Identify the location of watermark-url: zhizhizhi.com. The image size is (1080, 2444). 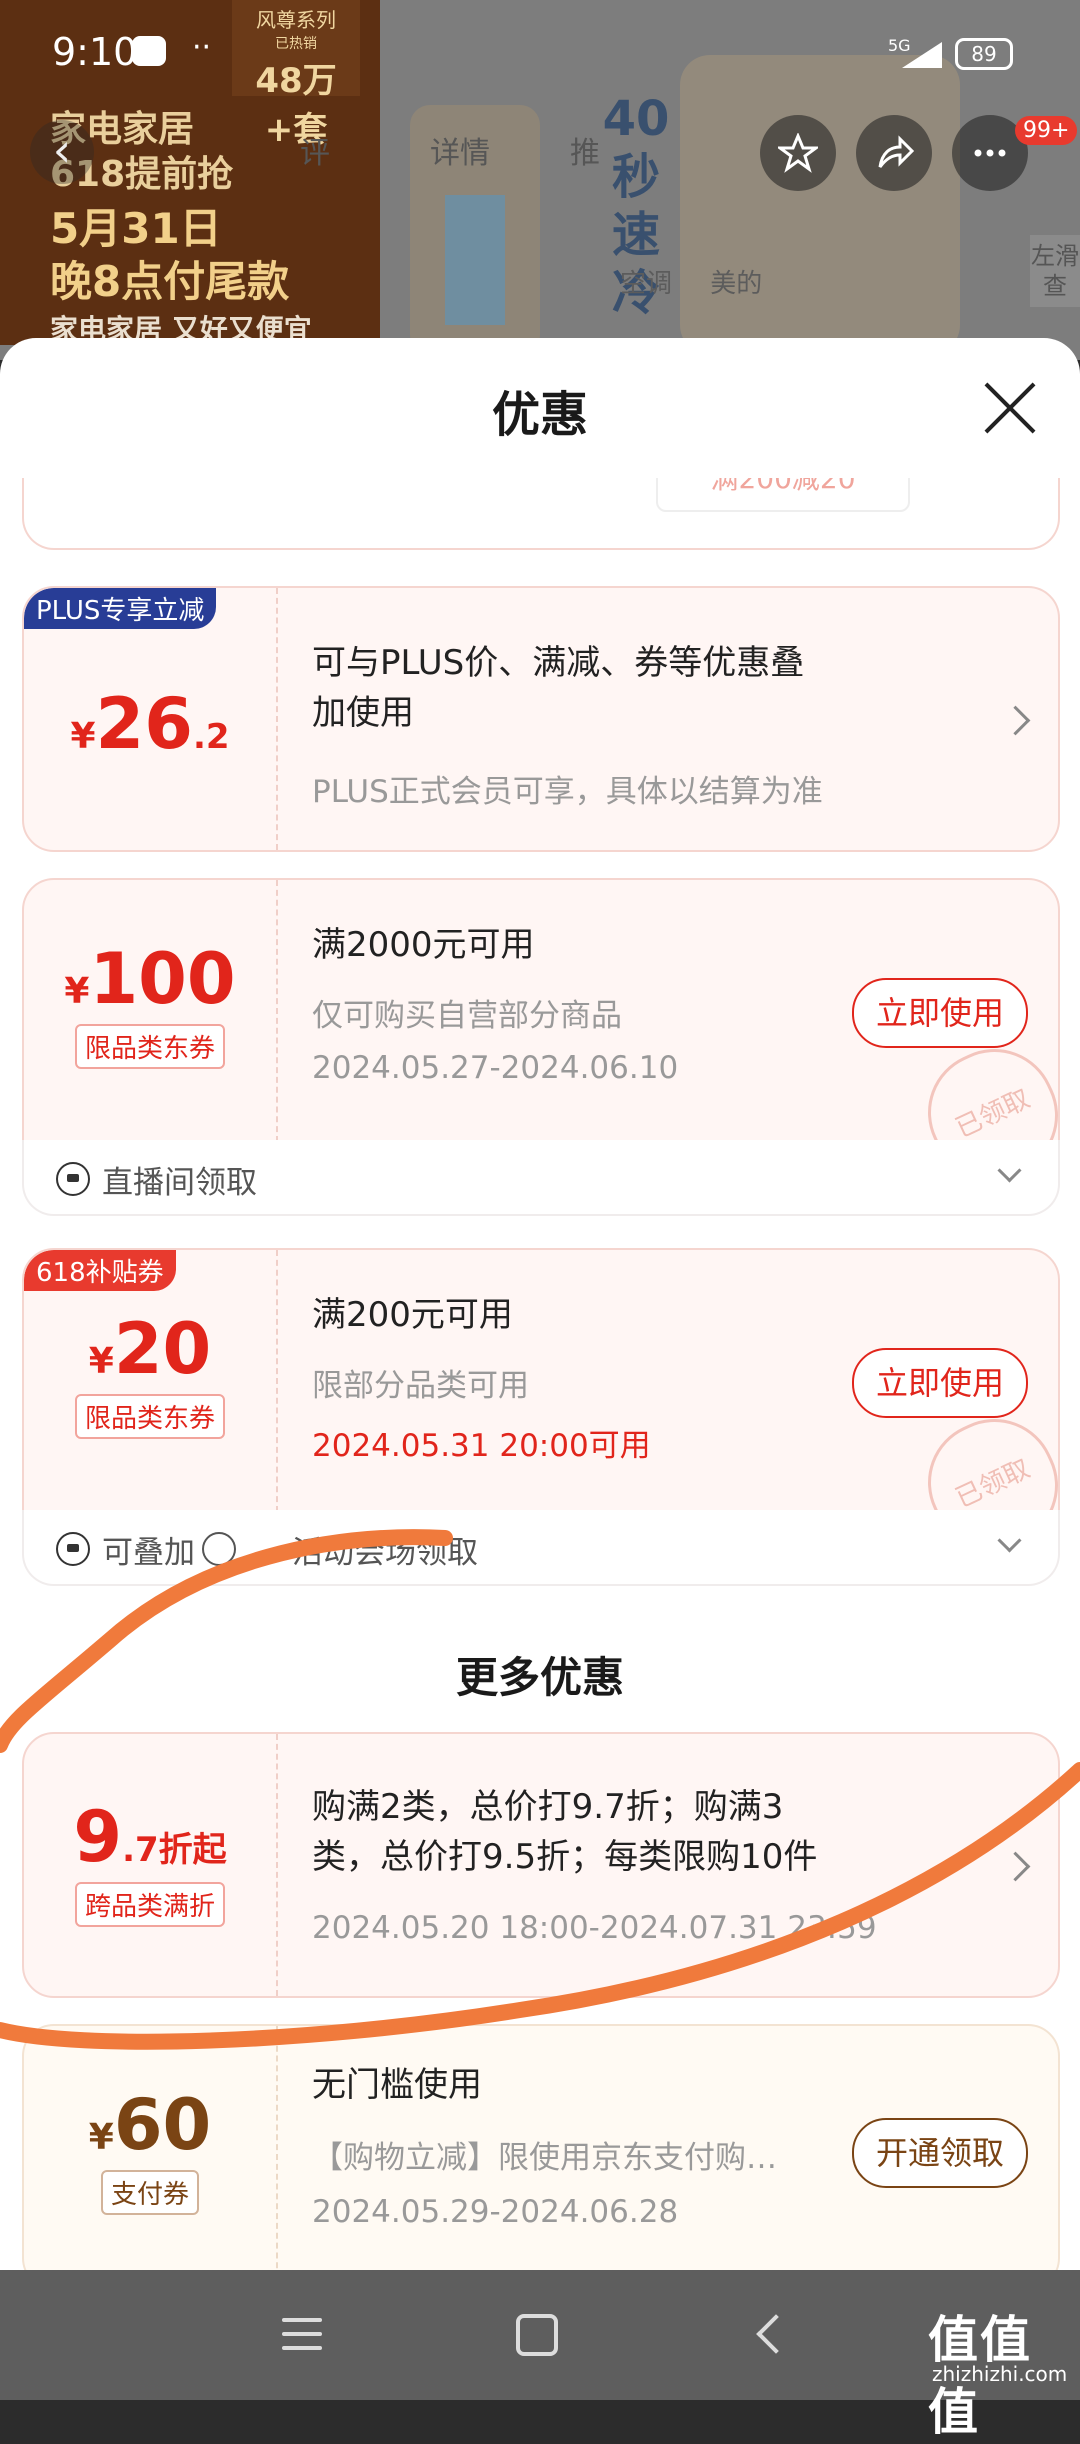
(1000, 2374).